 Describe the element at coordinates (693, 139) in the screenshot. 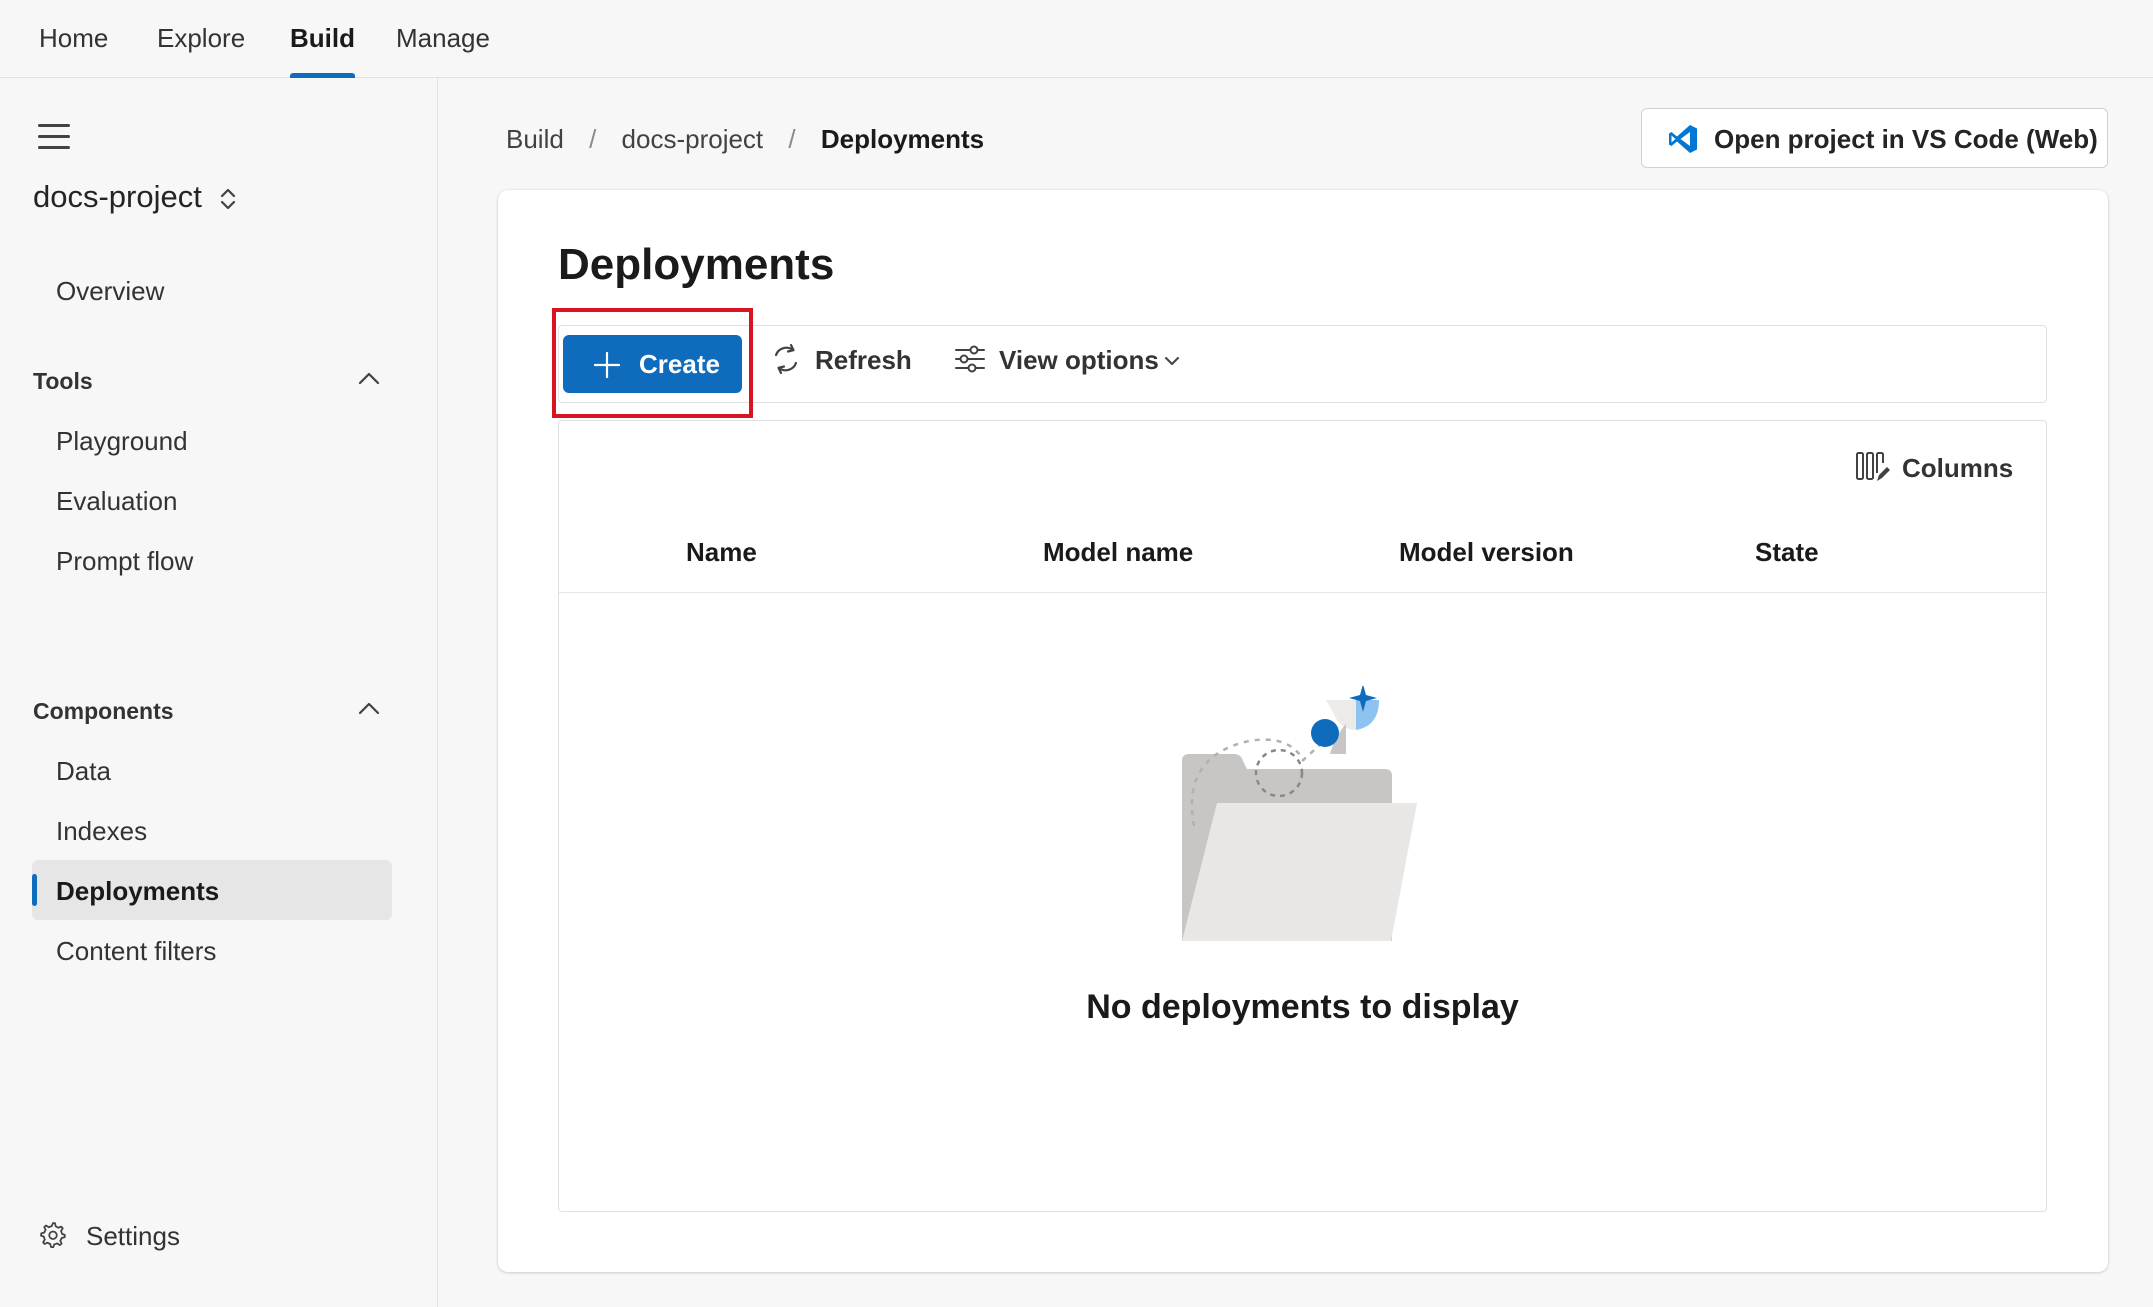

I see `breadcrumb-project: docs-project` at that location.